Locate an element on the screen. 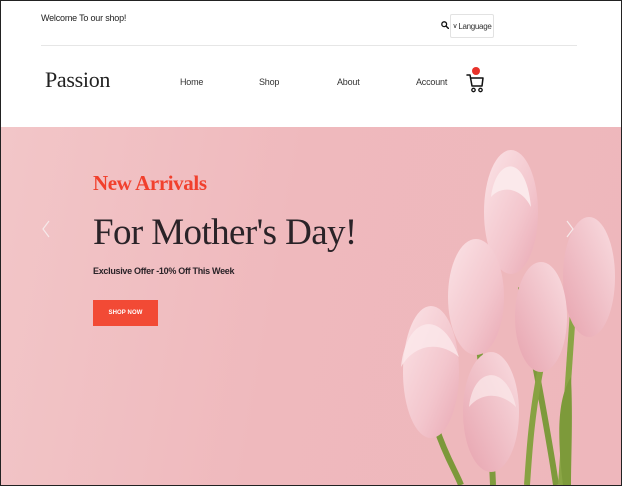 This screenshot has width=622, height=486. shop-now-button: SHOP NOW is located at coordinates (125, 313).